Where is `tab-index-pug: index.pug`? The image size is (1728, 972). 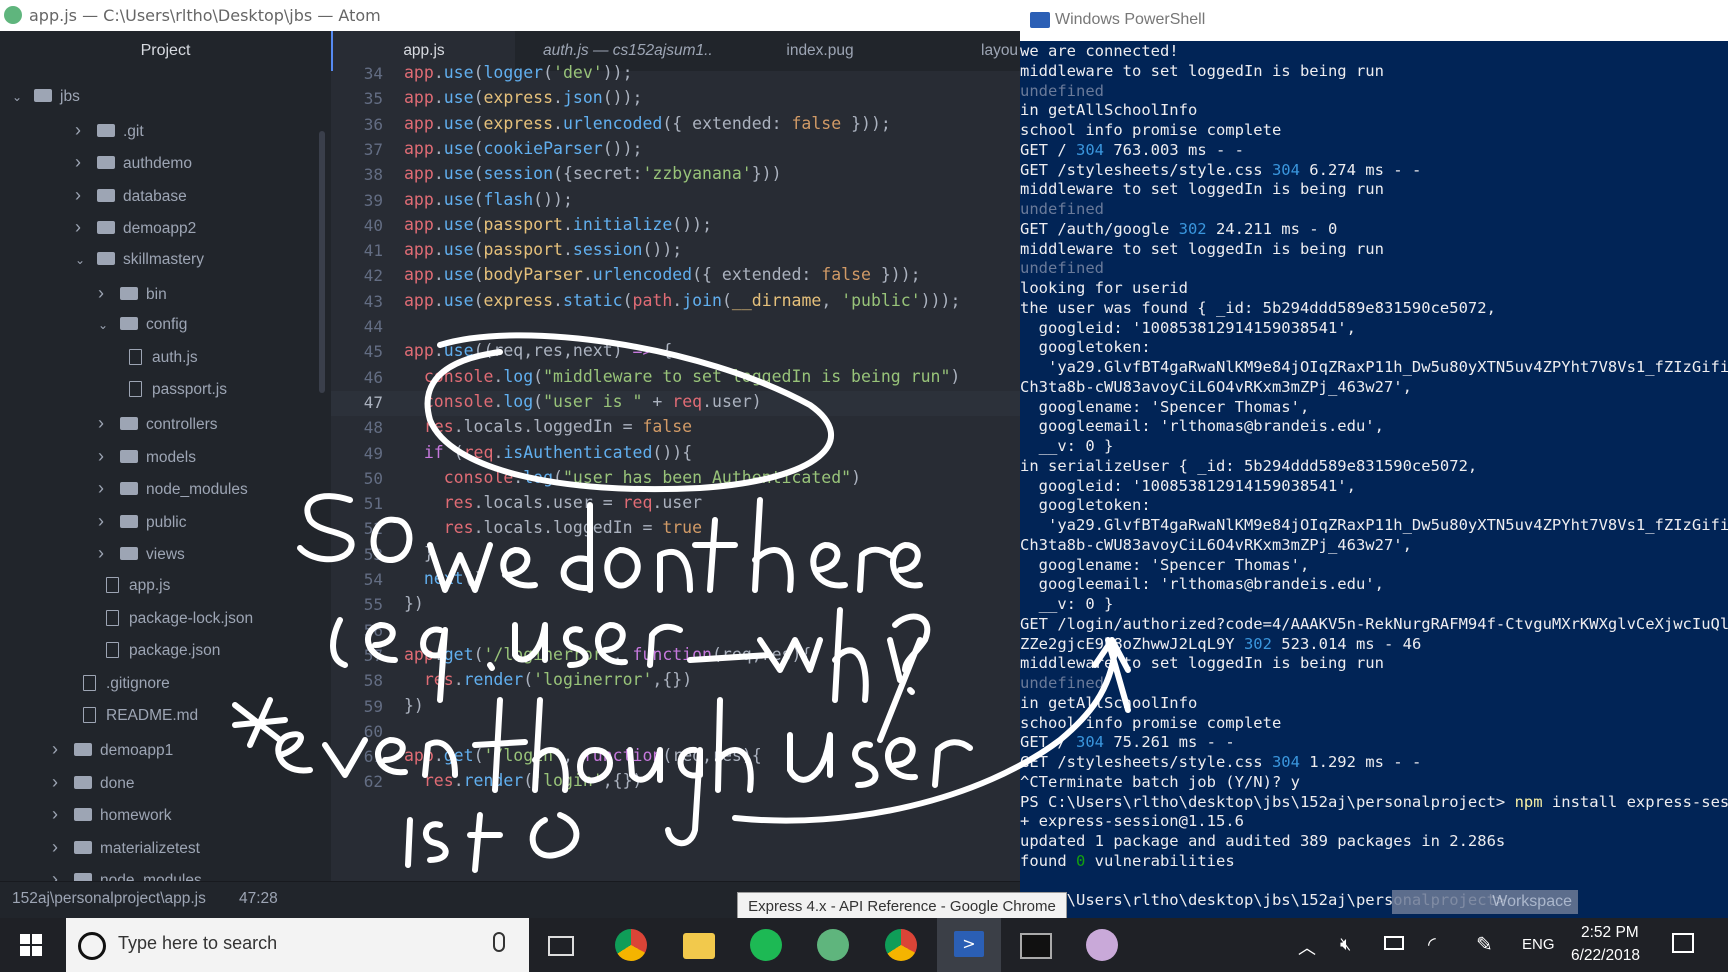 tab-index-pug: index.pug is located at coordinates (820, 51).